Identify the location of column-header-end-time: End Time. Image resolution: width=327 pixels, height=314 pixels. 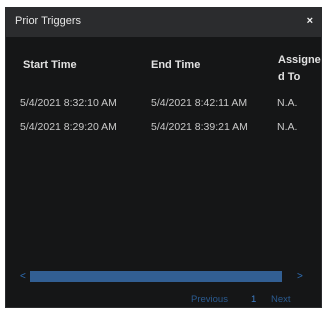
(175, 65).